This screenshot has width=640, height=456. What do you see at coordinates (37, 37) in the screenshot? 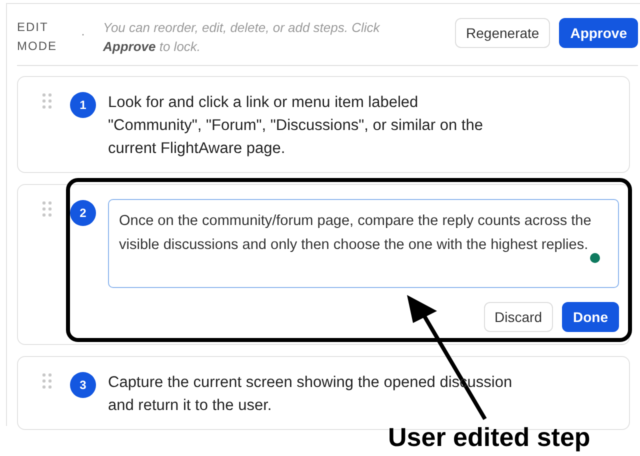
I see `mode-label: EDIT MODE` at bounding box center [37, 37].